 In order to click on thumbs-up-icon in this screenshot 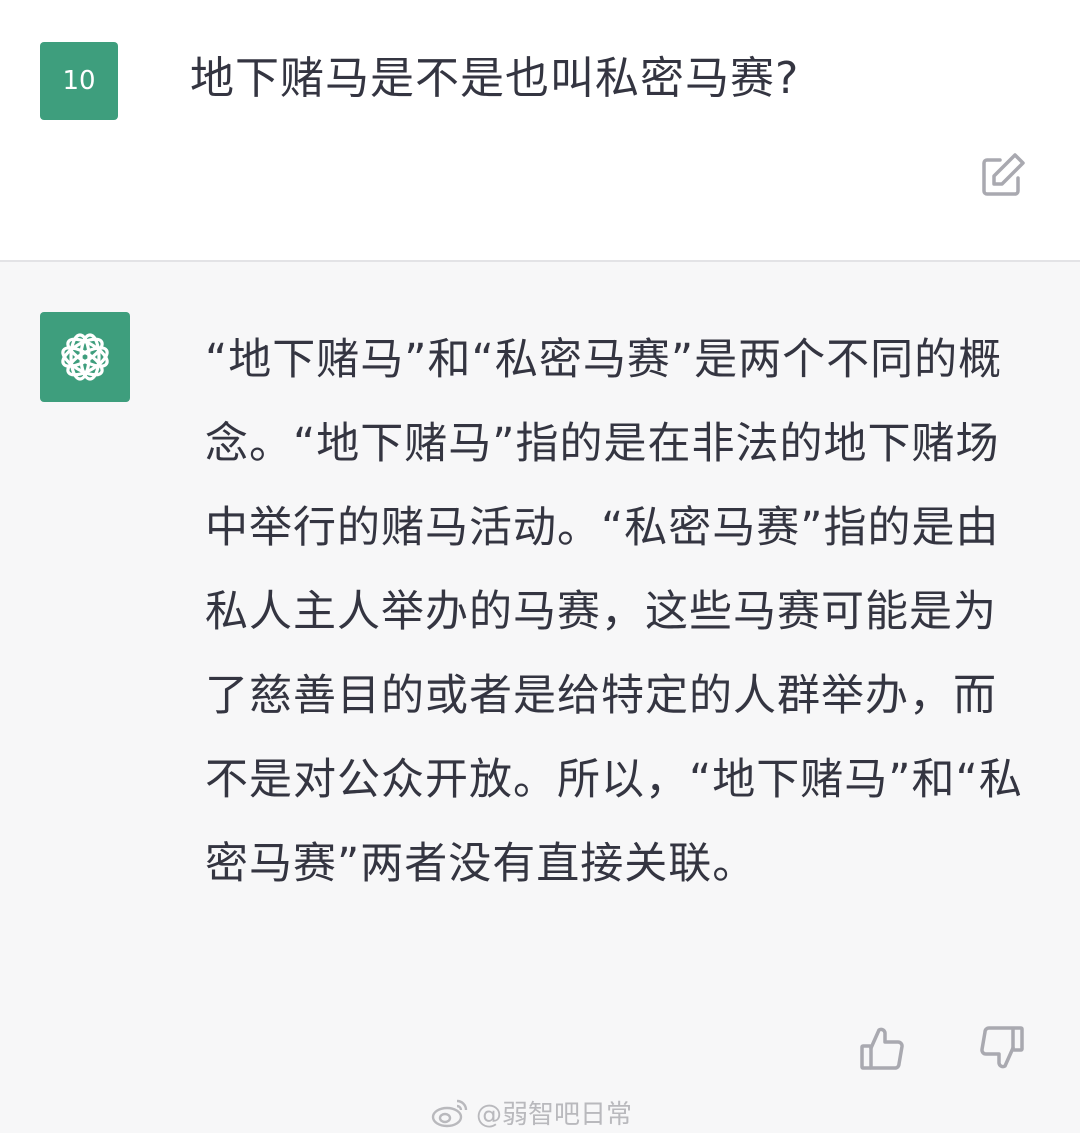, I will do `click(882, 1048)`.